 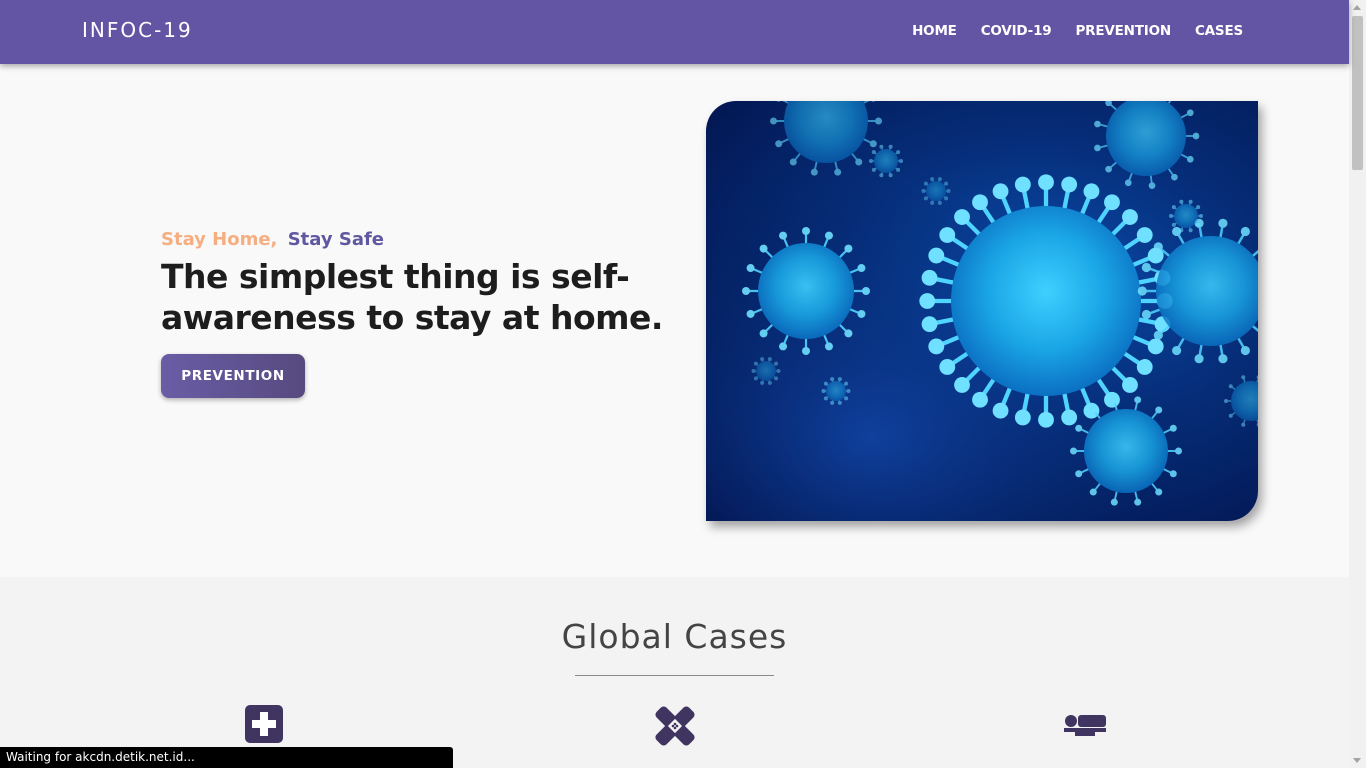 I want to click on hero-tagline: Stay Home, Stay Safe, so click(x=272, y=239).